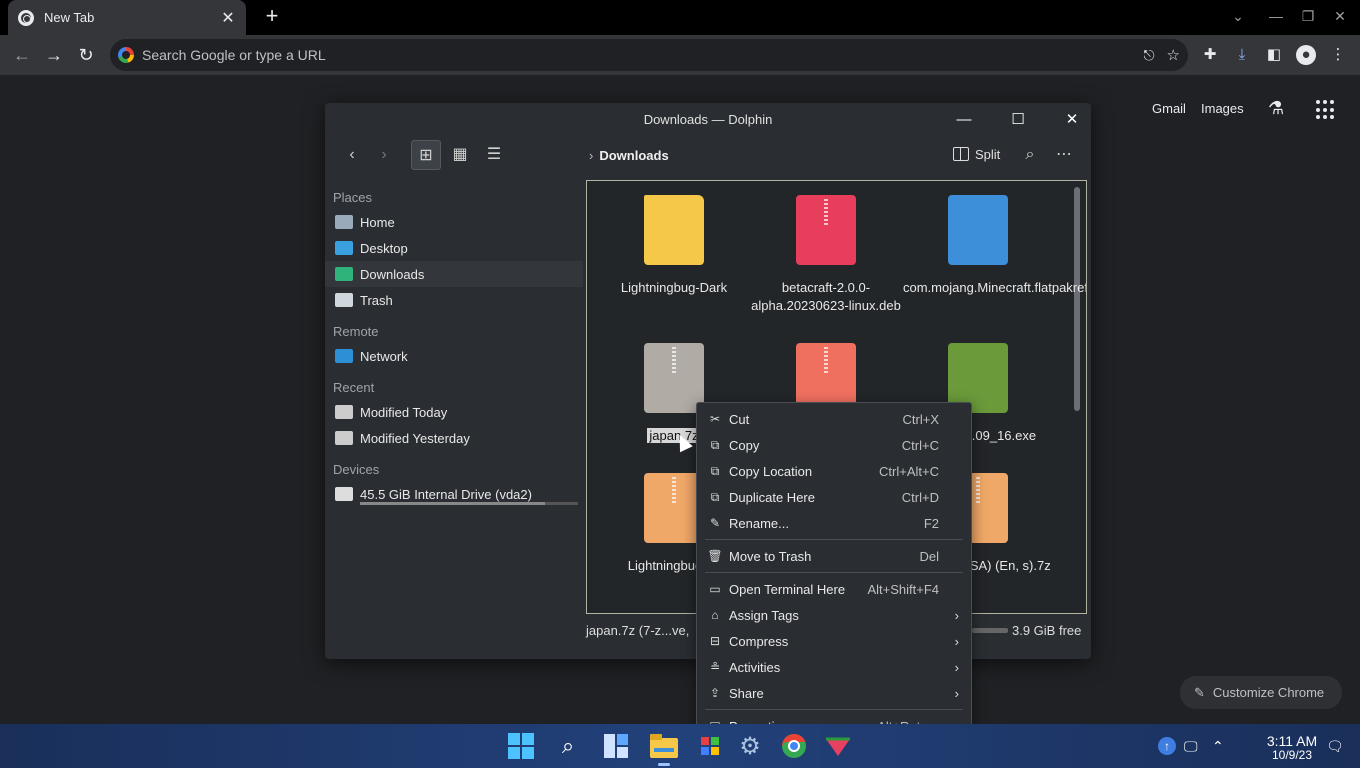  Describe the element at coordinates (834, 667) in the screenshot. I see `menu-item-activities: ≗ Activities ›` at that location.